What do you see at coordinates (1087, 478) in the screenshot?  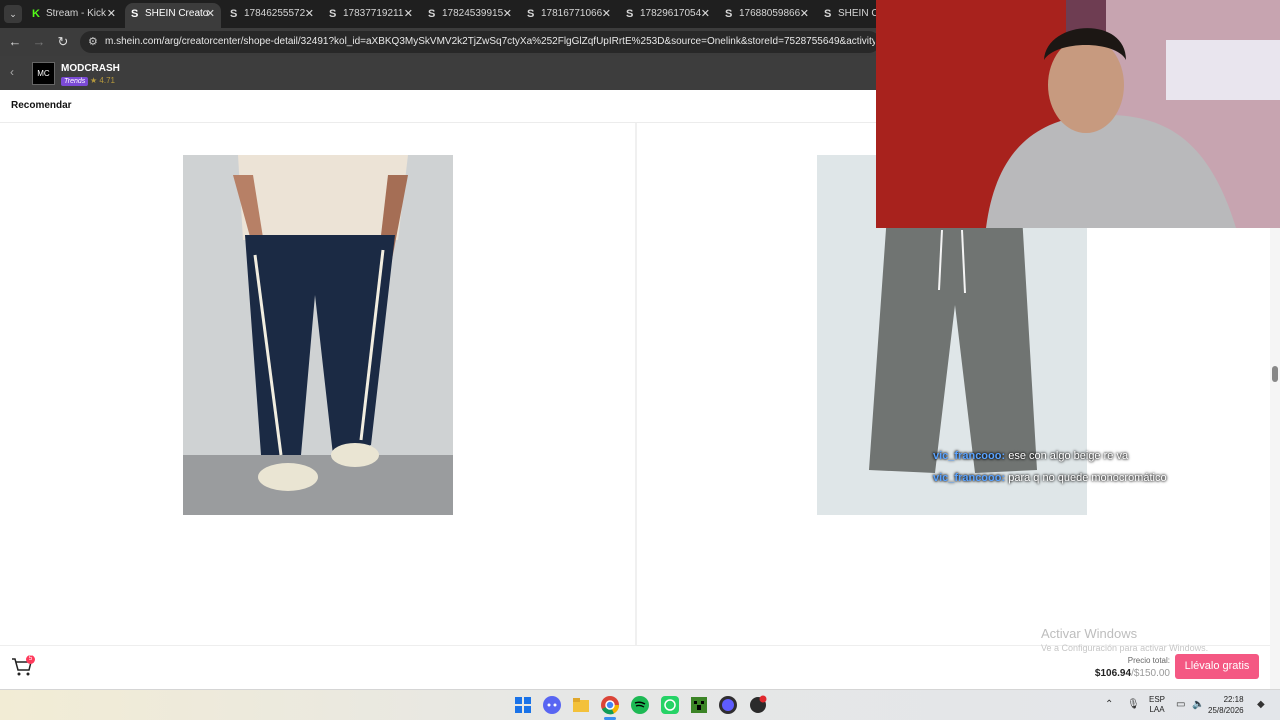 I see `chat-text: para q no quede monocromático` at bounding box center [1087, 478].